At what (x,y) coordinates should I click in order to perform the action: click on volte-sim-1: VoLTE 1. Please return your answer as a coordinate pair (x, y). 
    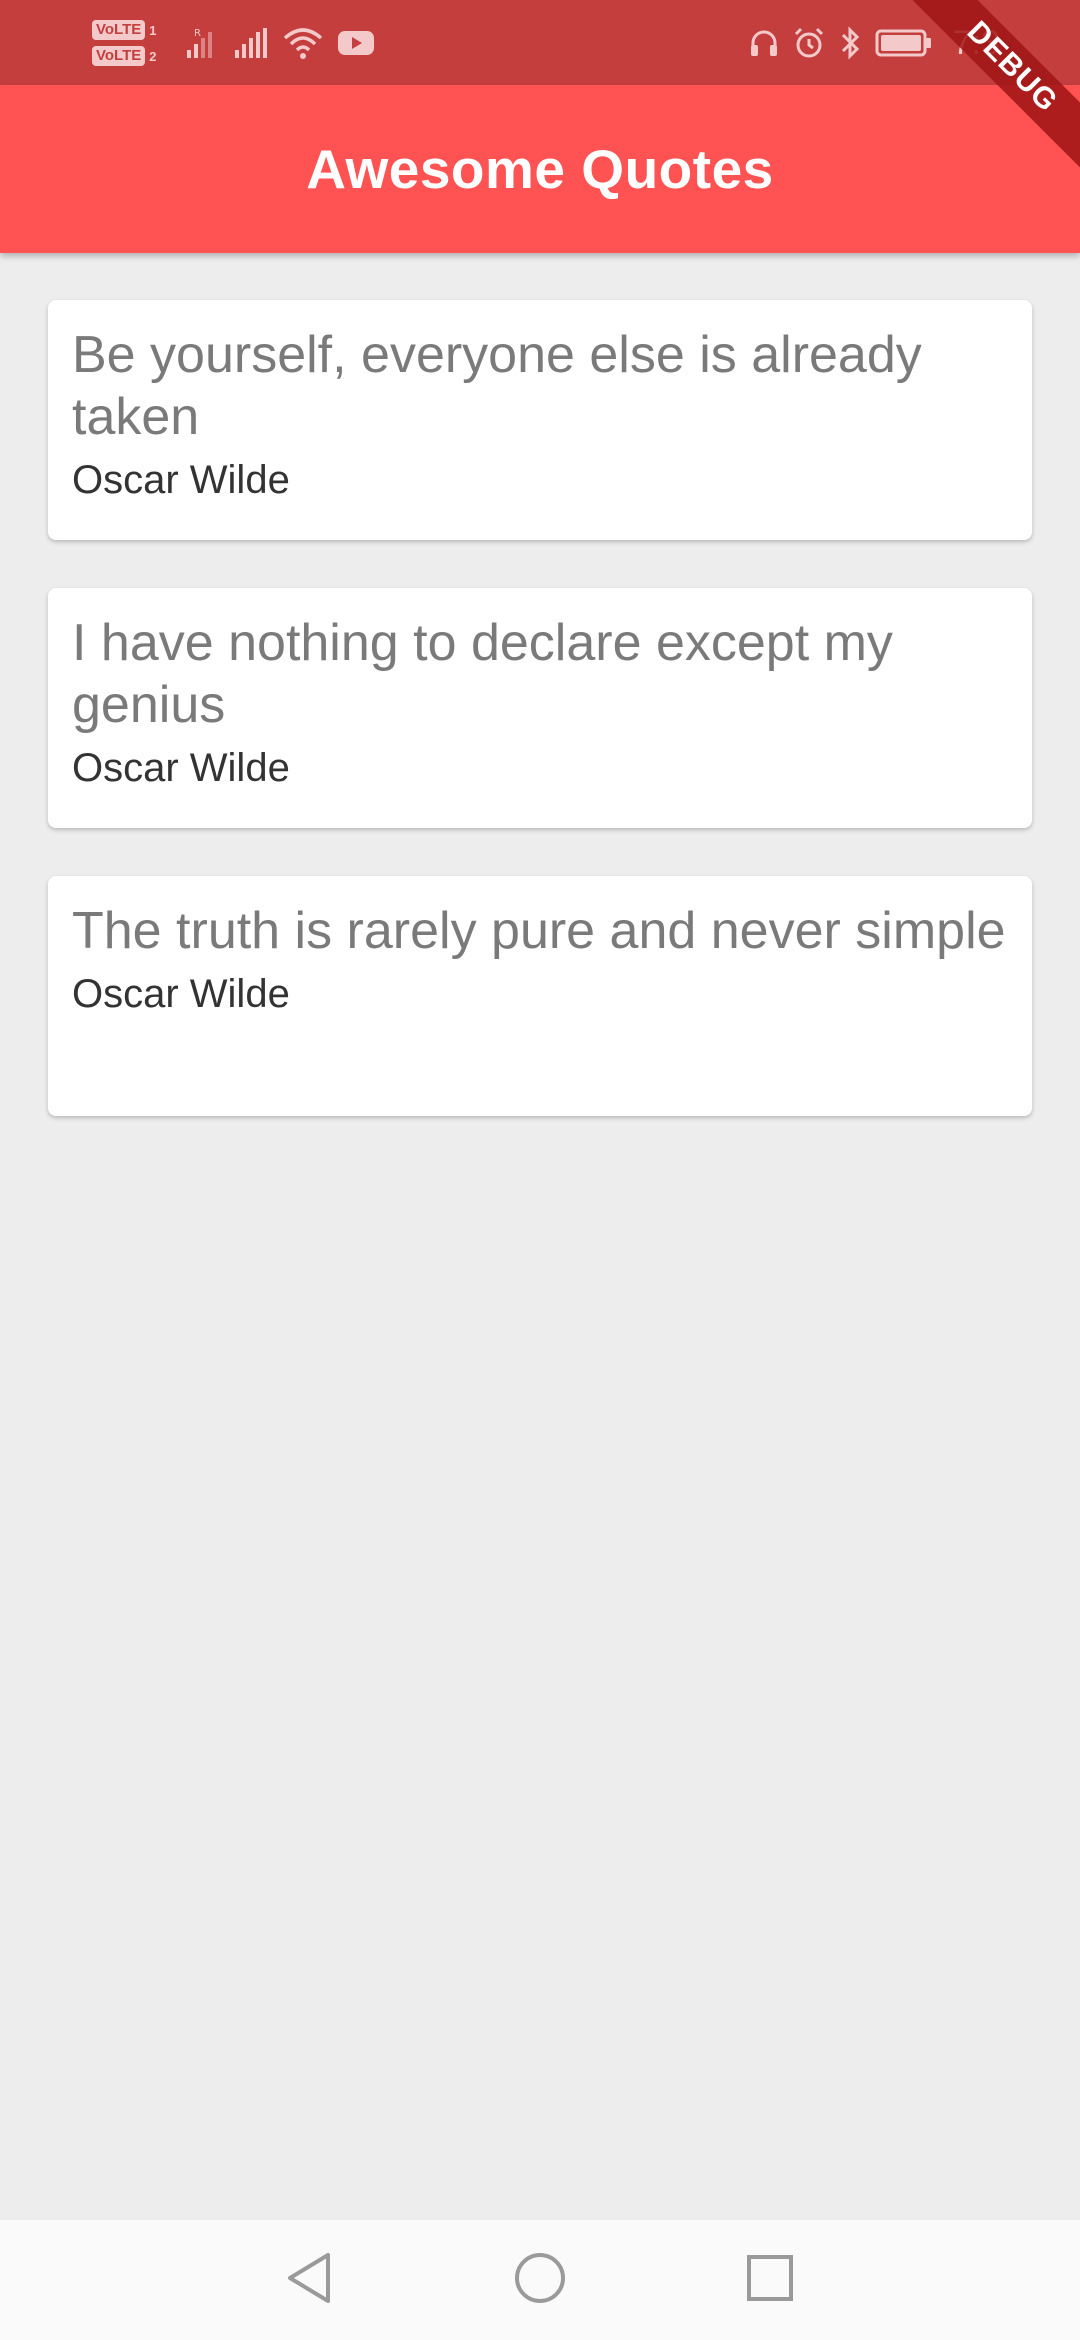
    Looking at the image, I should click on (124, 30).